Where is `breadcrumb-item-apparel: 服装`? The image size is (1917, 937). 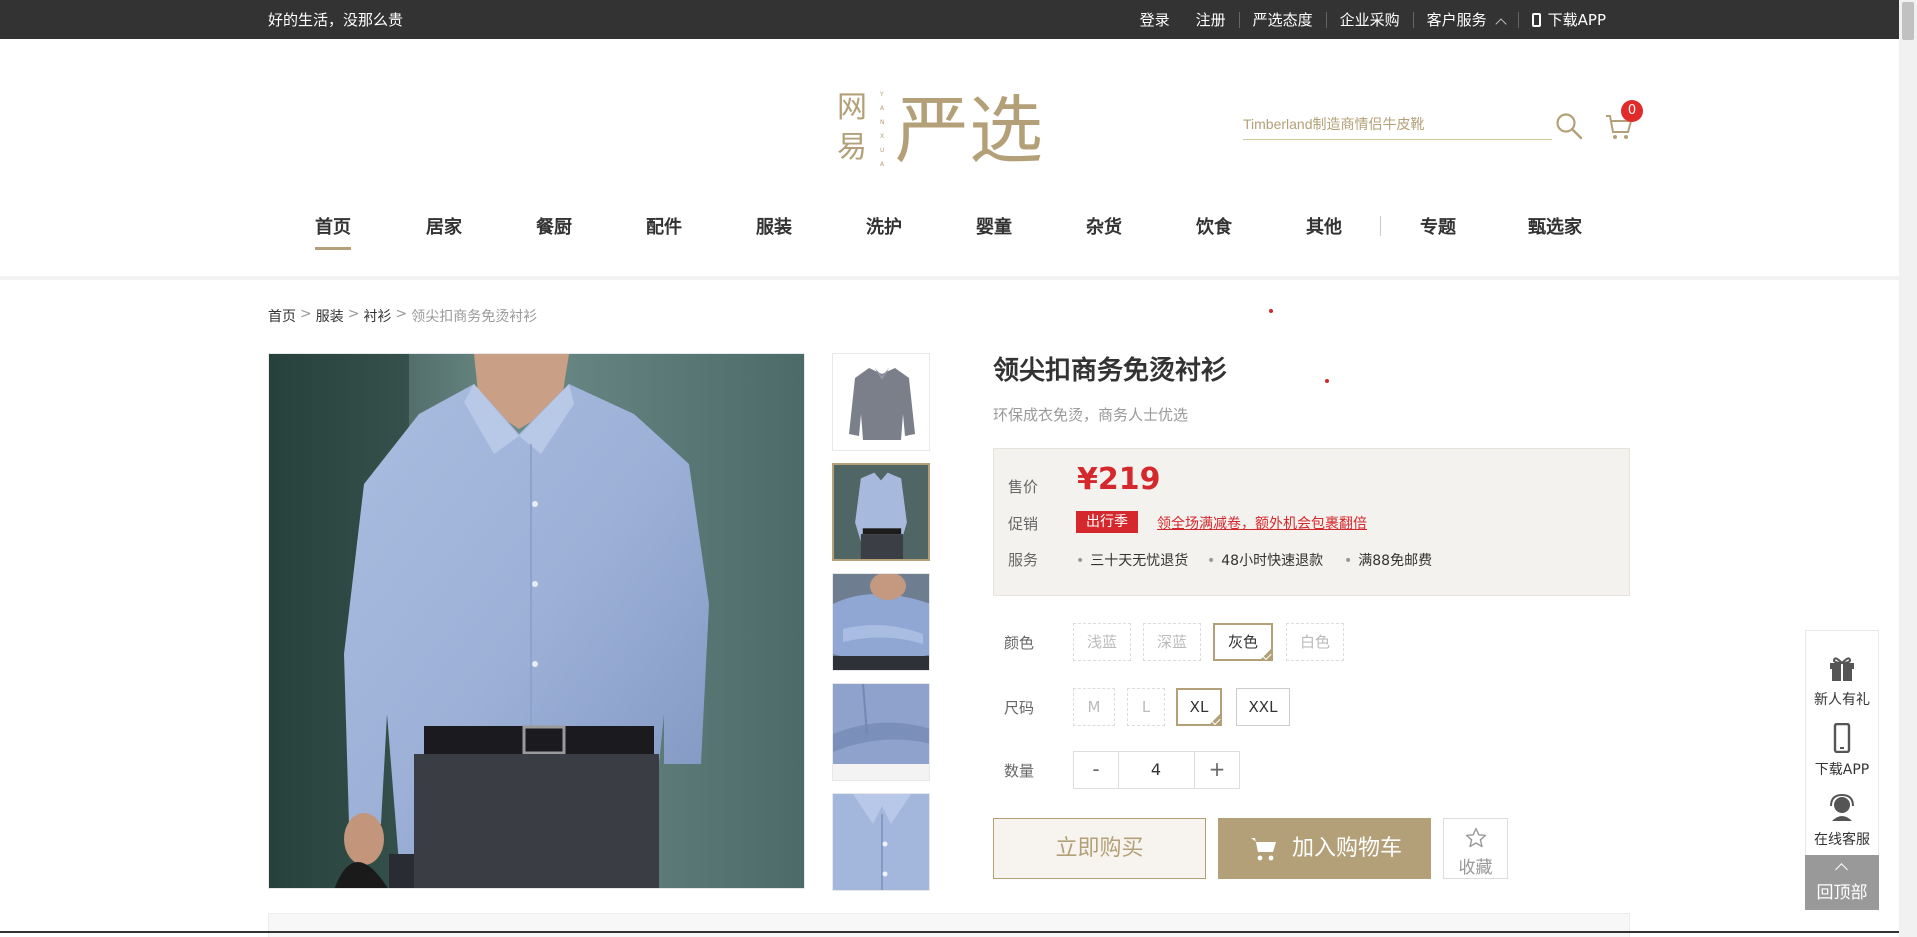
breadcrumb-item-apparel: 服装 is located at coordinates (330, 316).